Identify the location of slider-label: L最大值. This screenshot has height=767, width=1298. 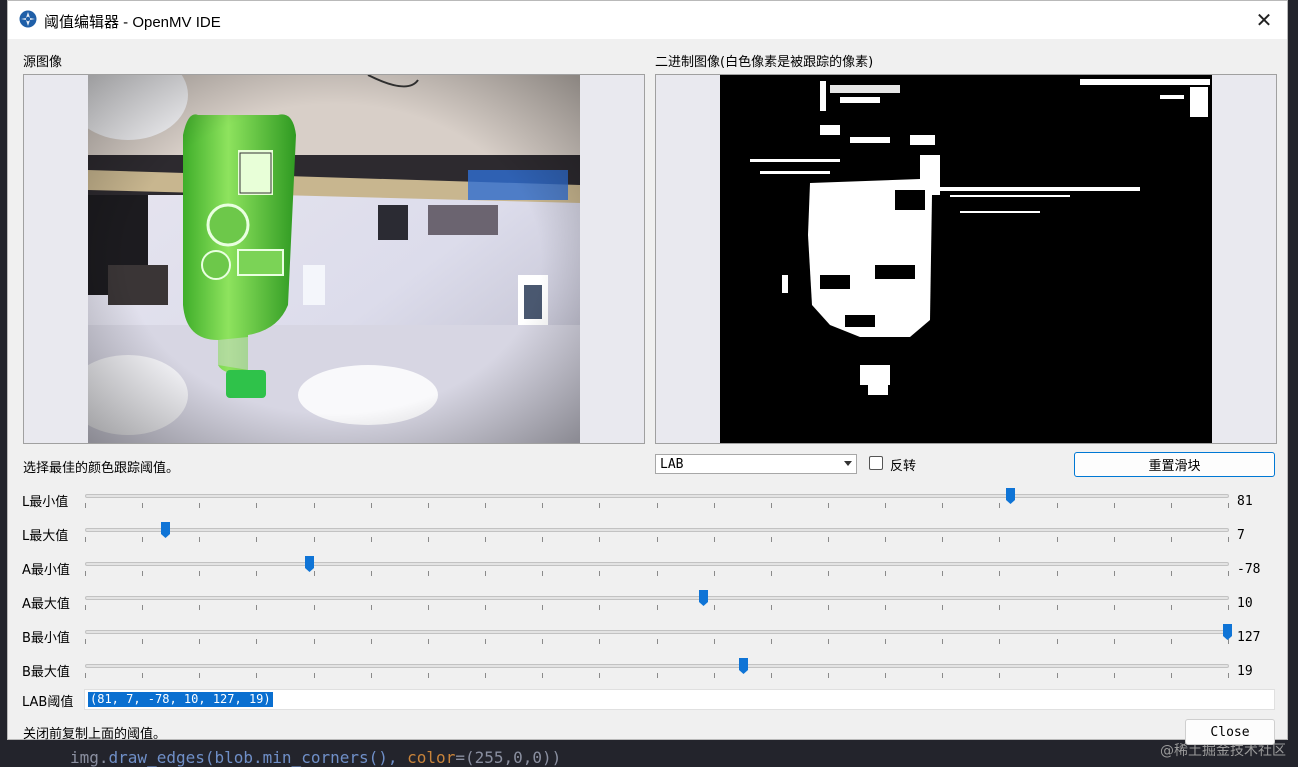
(45, 536).